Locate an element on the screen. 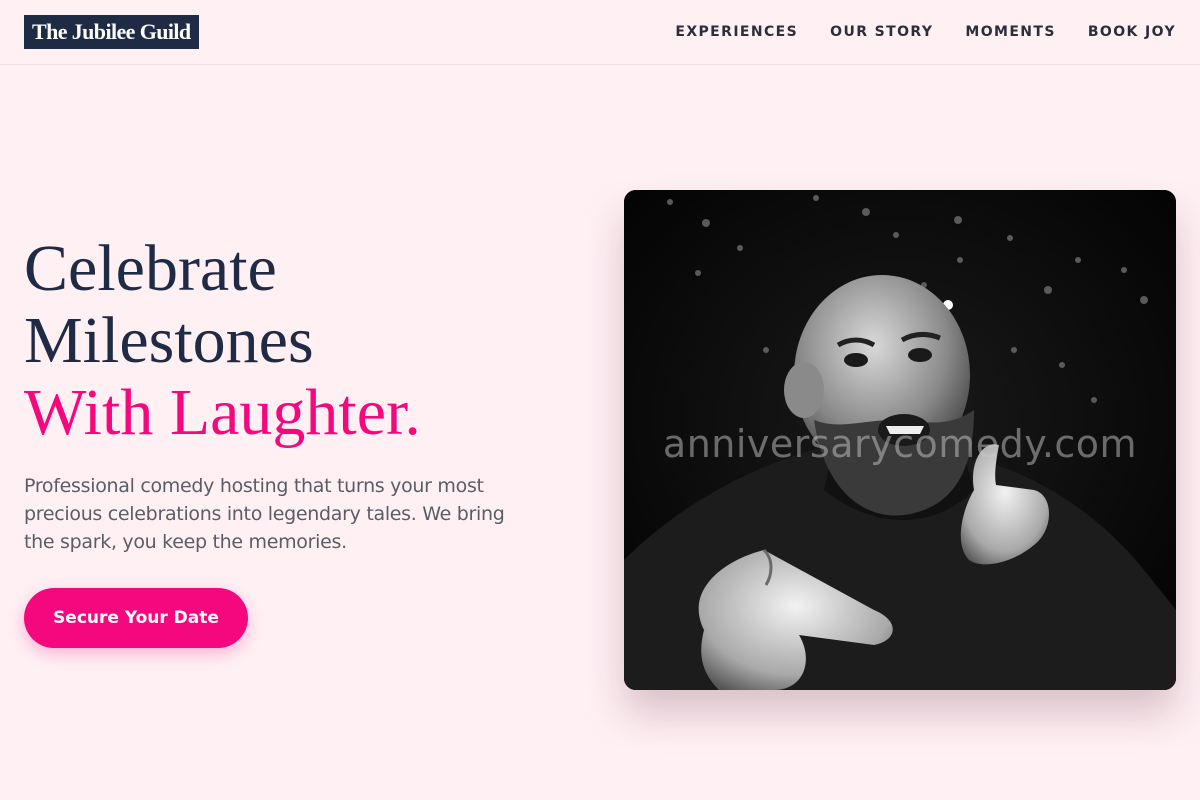  main-nav: EXPERIENCES OUR STORY MOMENTS BOOK JOY is located at coordinates (925, 32).